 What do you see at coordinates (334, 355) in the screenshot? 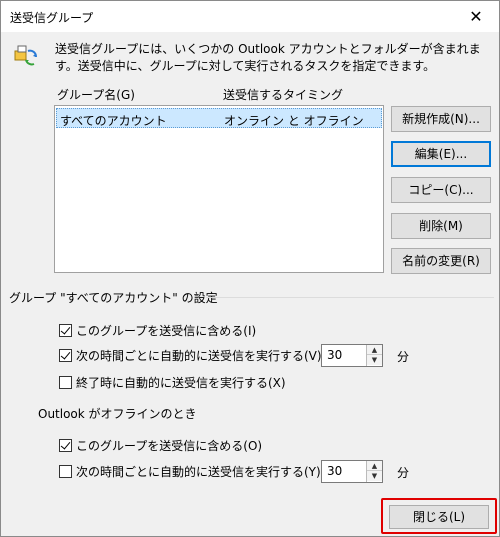
I see `online-interval-value: 30` at bounding box center [334, 355].